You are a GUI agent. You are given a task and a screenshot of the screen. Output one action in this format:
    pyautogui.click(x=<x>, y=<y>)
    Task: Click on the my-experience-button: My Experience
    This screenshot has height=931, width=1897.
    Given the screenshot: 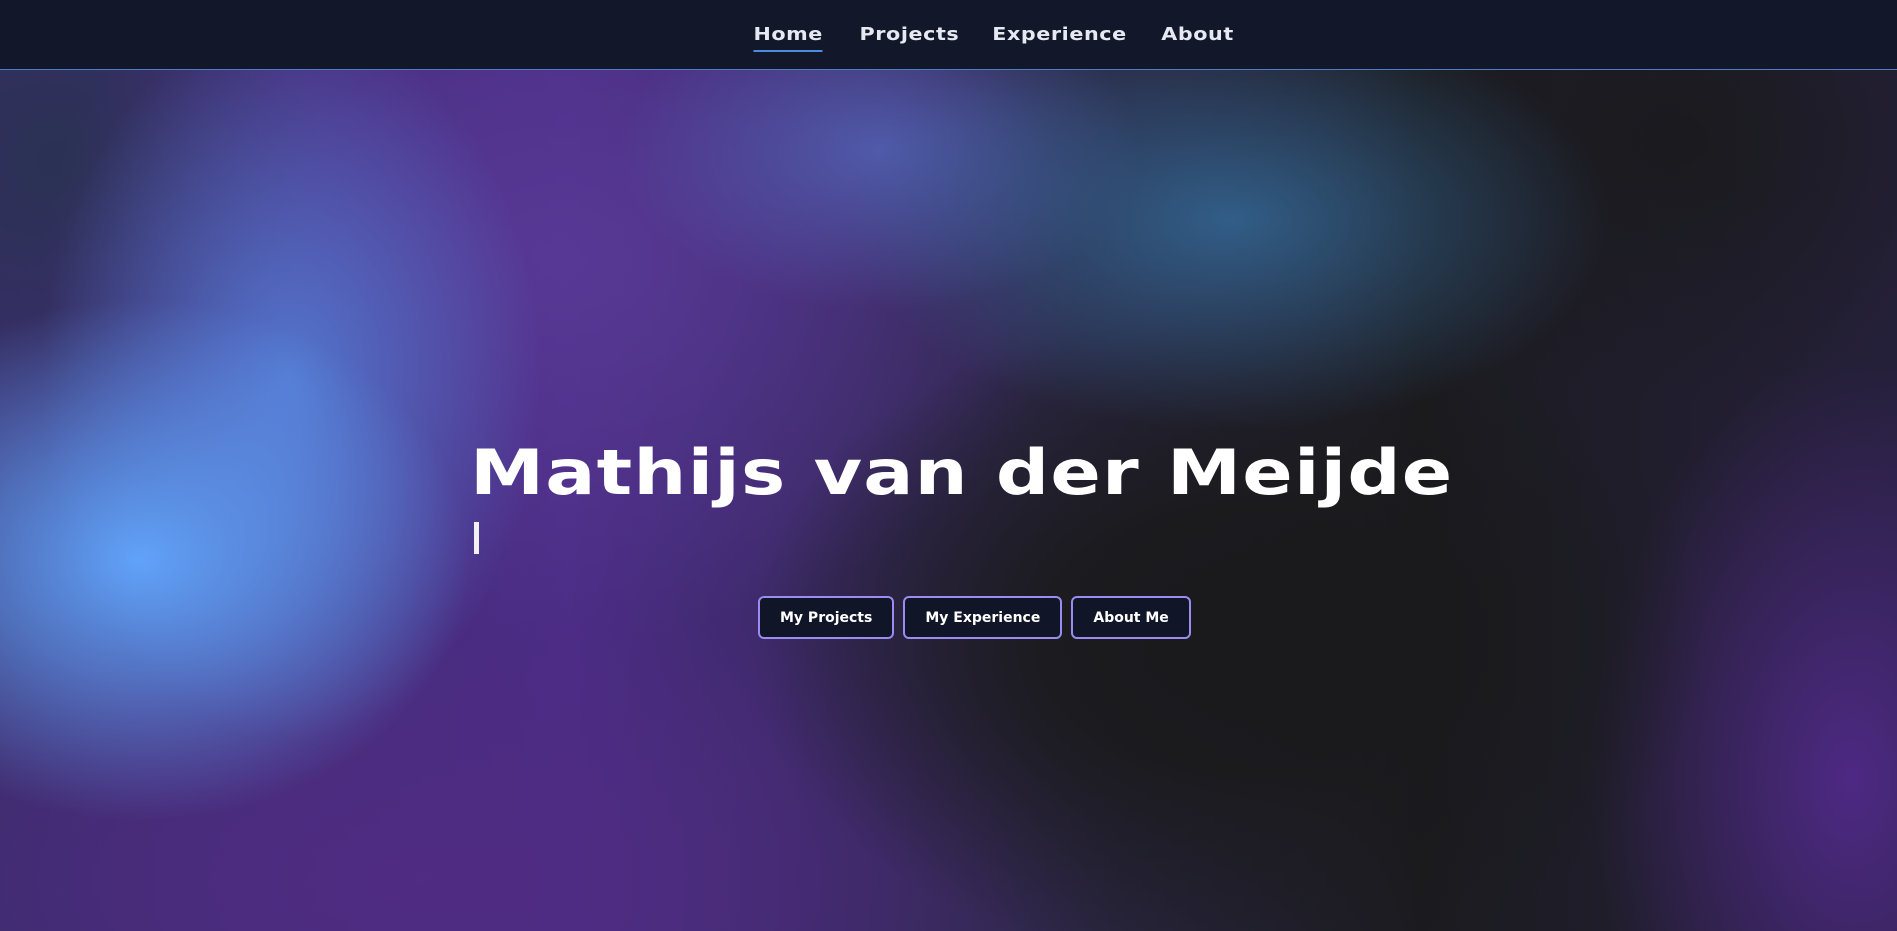 What is the action you would take?
    pyautogui.click(x=983, y=617)
    